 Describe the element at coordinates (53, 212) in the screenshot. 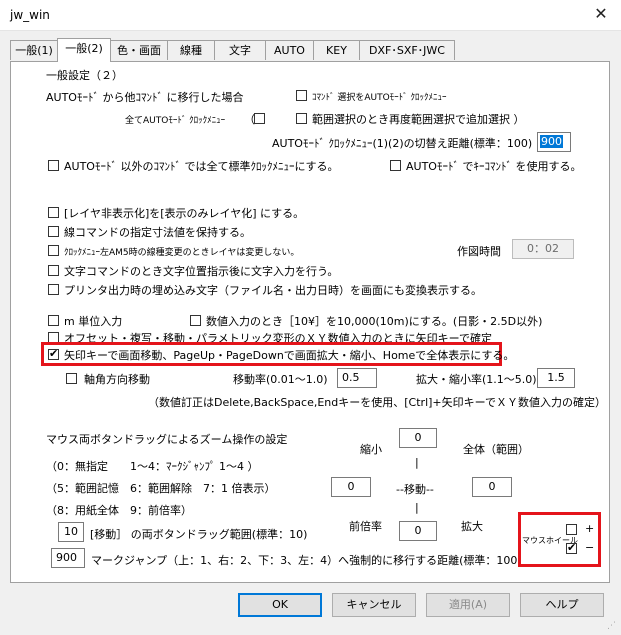

I see `layer-hide-checkbox` at that location.